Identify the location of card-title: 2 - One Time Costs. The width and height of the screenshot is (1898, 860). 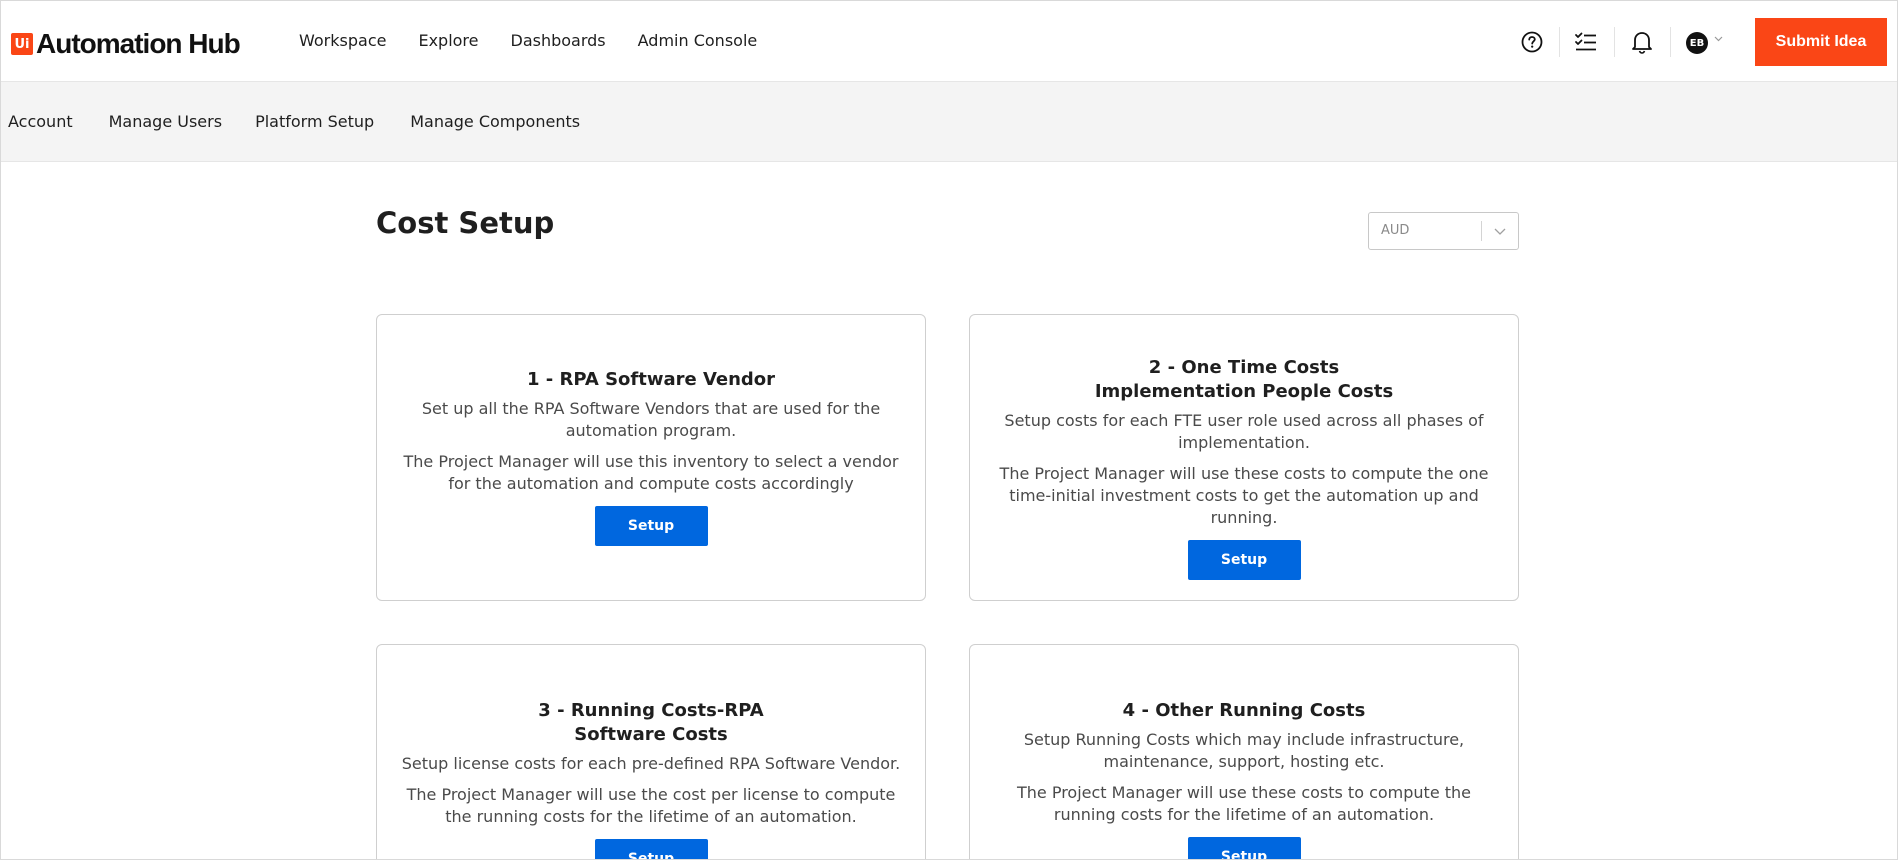
(1244, 367).